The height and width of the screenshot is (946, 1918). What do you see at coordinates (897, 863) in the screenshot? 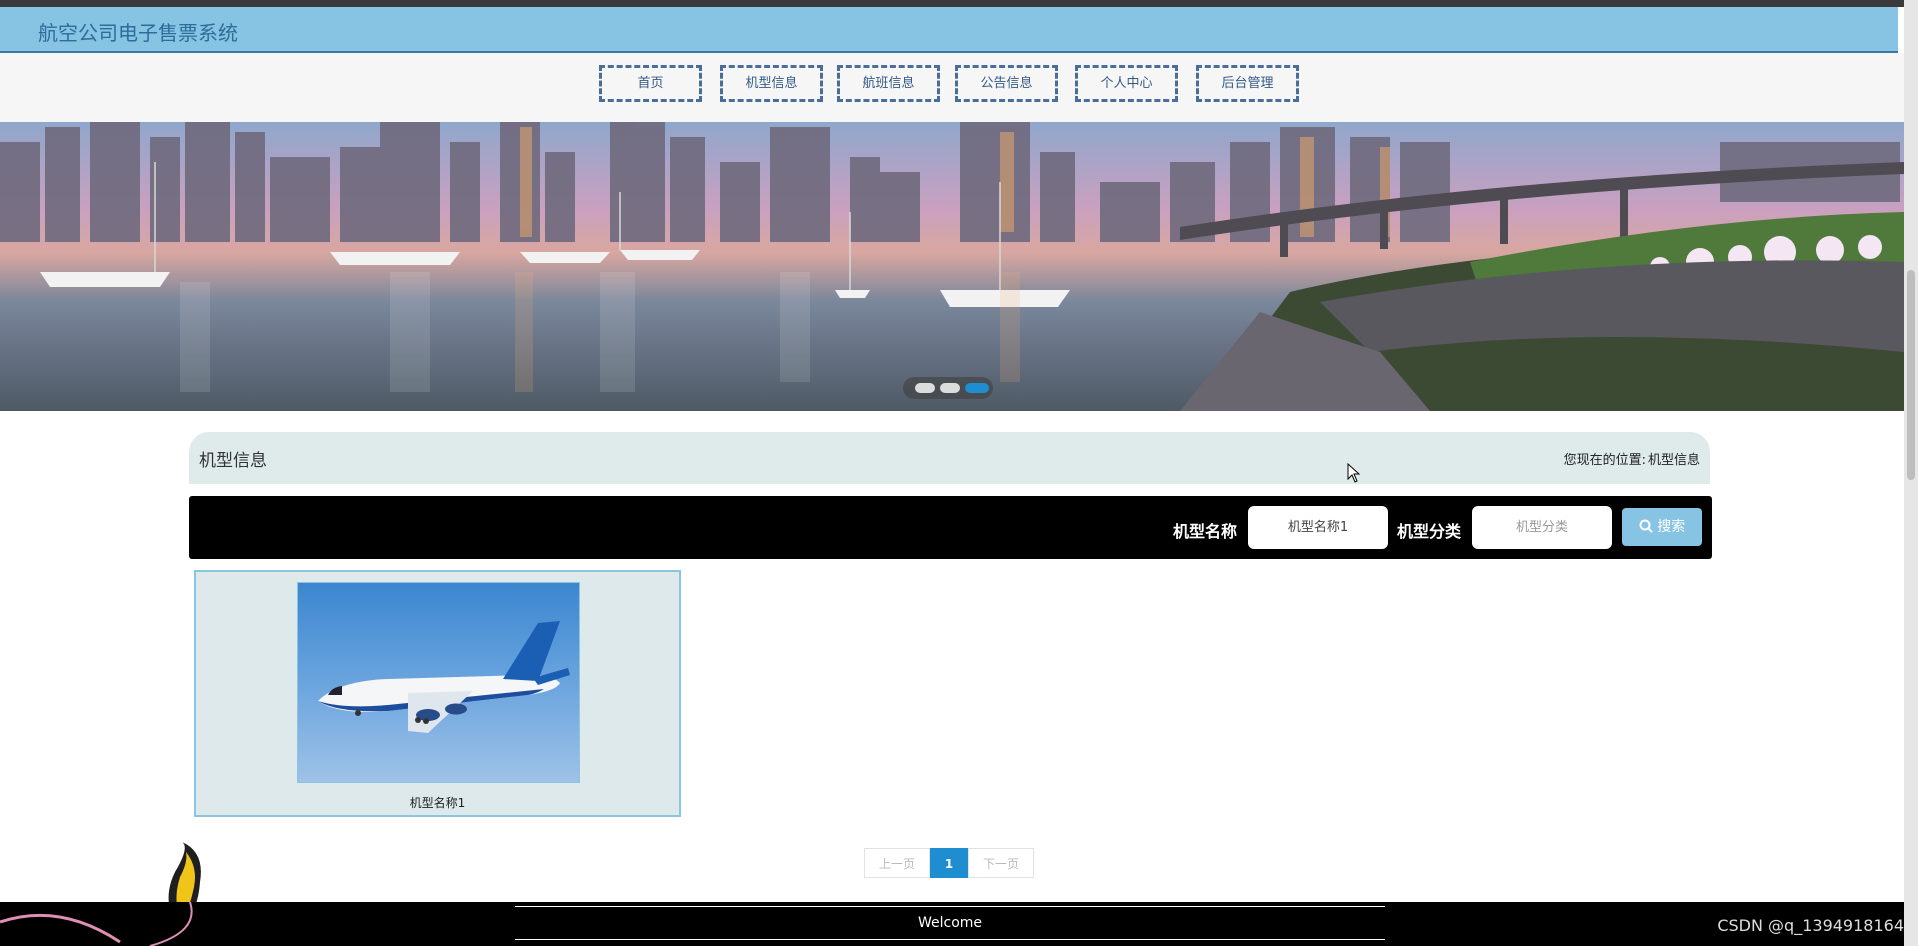
I see `prev-page-button: 上一页` at bounding box center [897, 863].